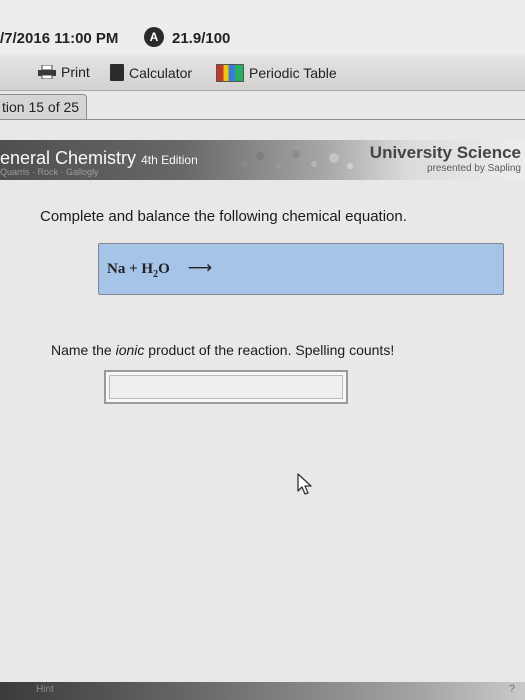  What do you see at coordinates (226, 387) in the screenshot?
I see `answer-input` at bounding box center [226, 387].